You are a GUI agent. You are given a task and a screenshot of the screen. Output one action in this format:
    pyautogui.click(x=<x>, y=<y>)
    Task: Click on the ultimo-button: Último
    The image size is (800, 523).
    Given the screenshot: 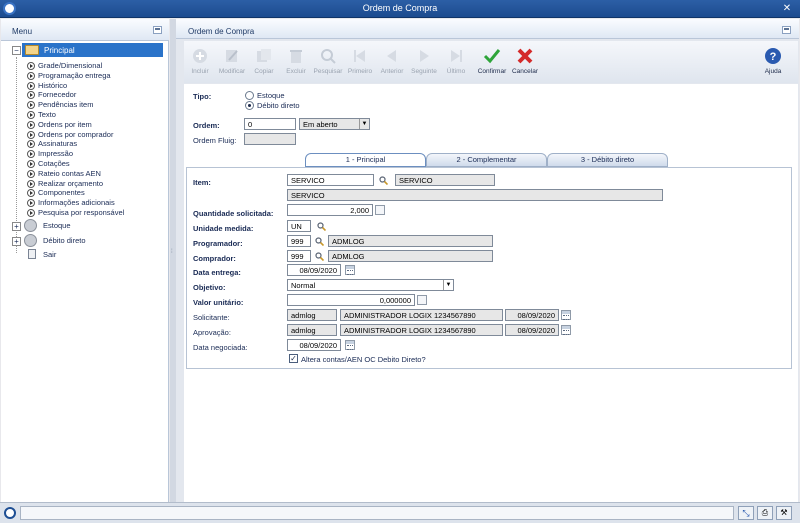 What is the action you would take?
    pyautogui.click(x=456, y=61)
    